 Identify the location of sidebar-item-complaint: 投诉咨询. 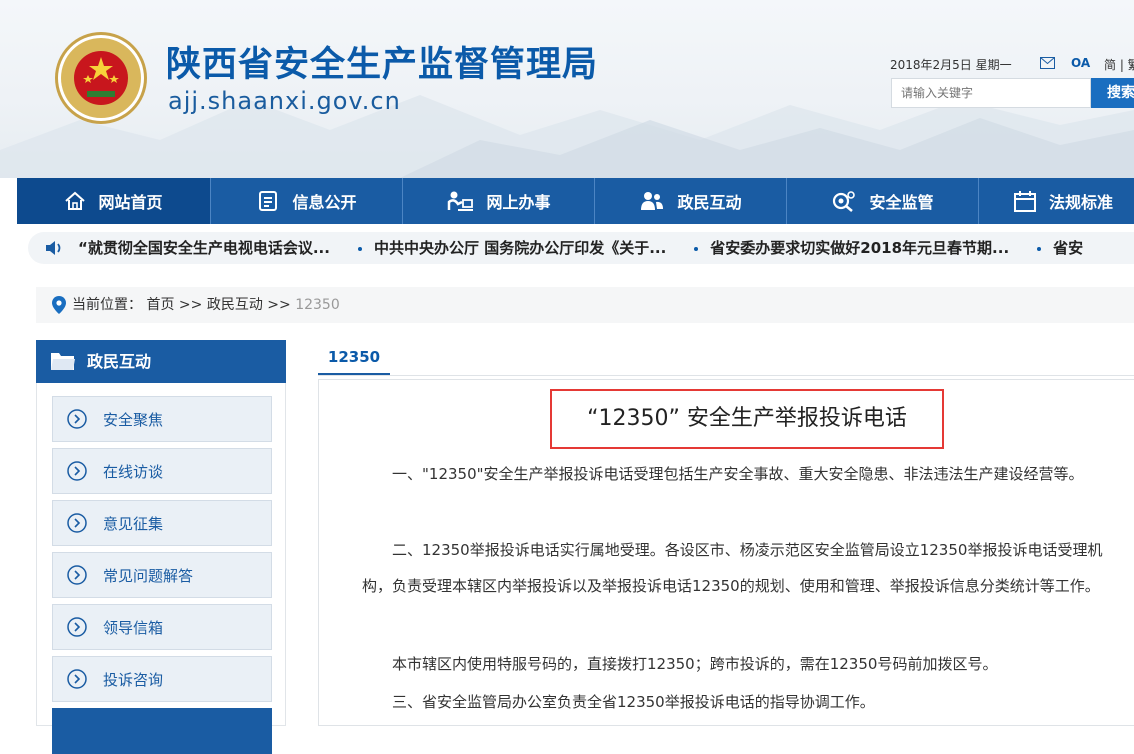
(162, 679).